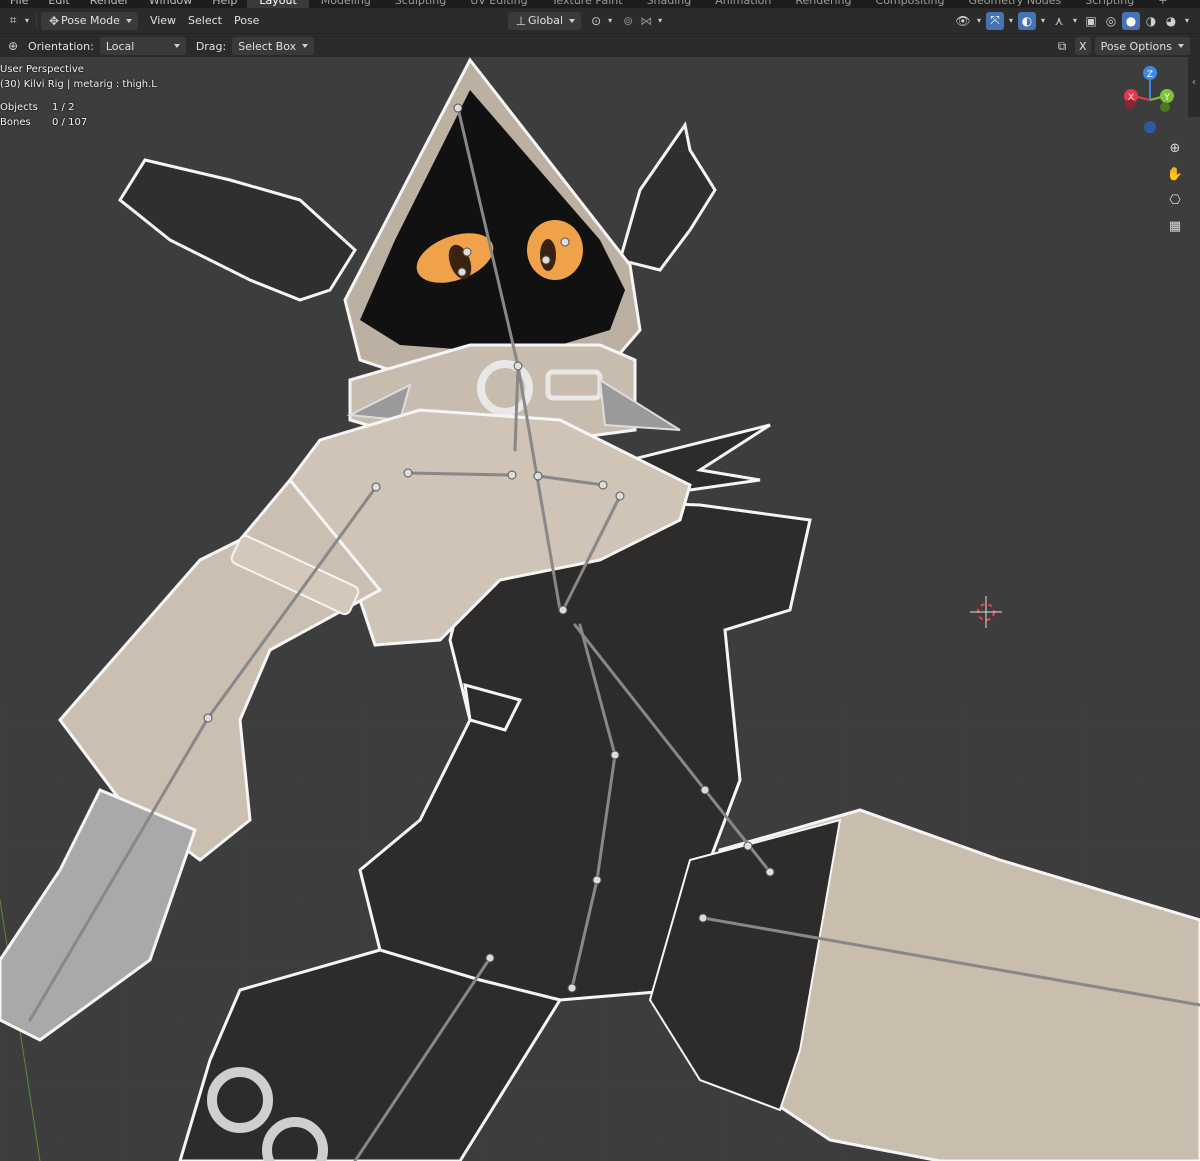 The height and width of the screenshot is (1161, 1200). Describe the element at coordinates (58, 4) in the screenshot. I see `menu-edit: Edit` at that location.